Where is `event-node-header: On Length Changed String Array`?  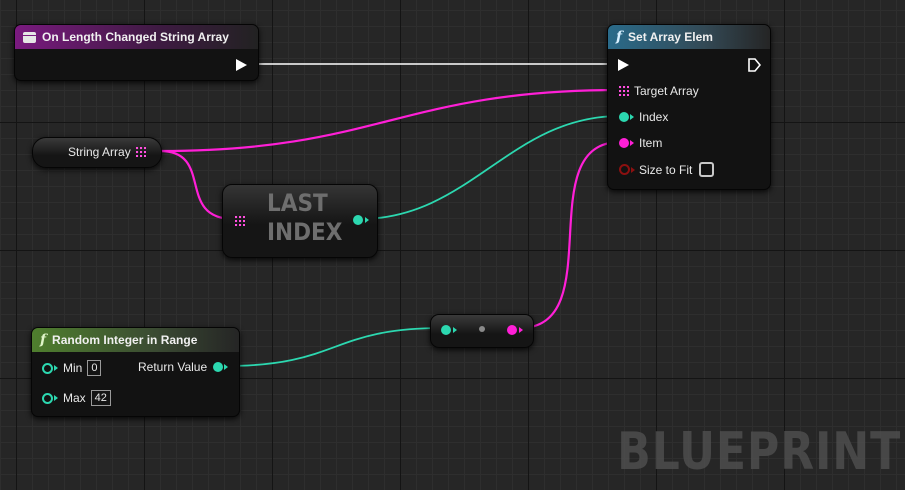
event-node-header: On Length Changed String Array is located at coordinates (136, 37).